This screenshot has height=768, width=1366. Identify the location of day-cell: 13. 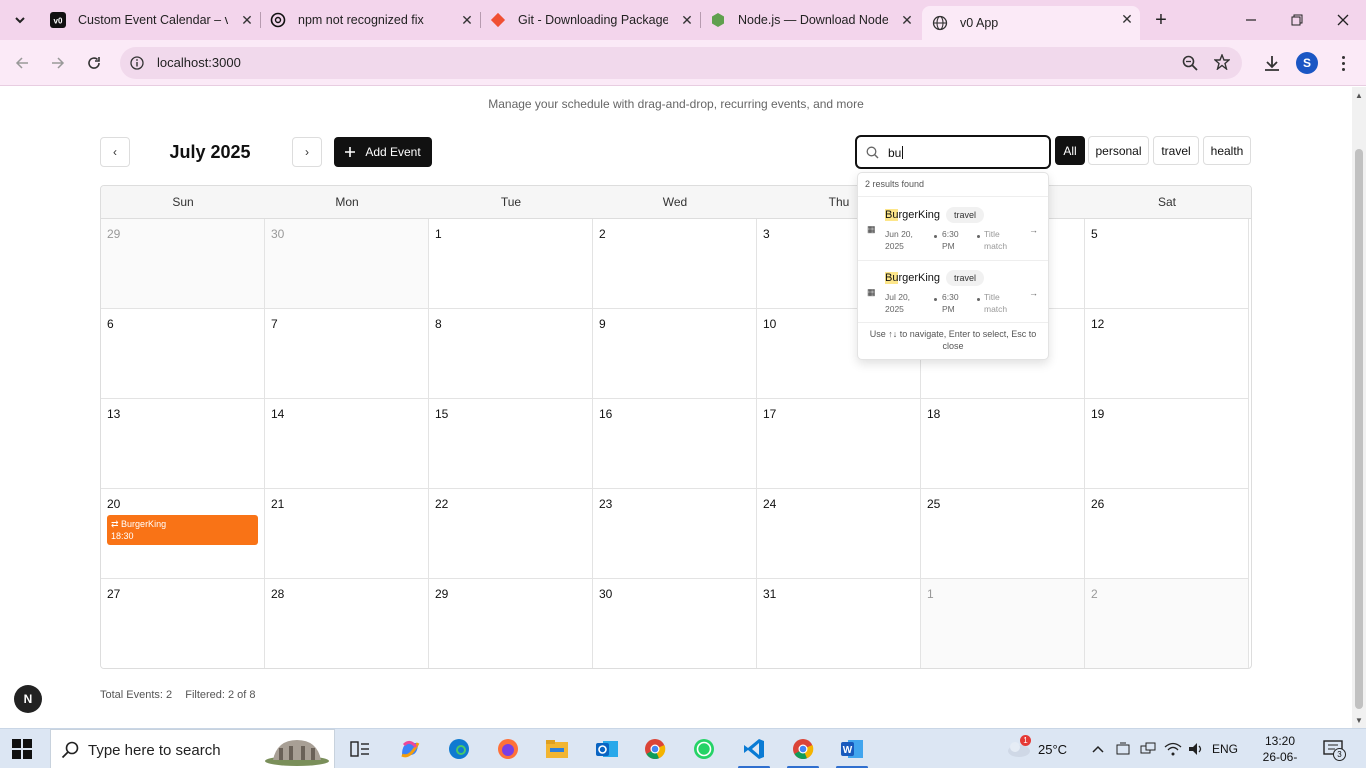
(183, 444).